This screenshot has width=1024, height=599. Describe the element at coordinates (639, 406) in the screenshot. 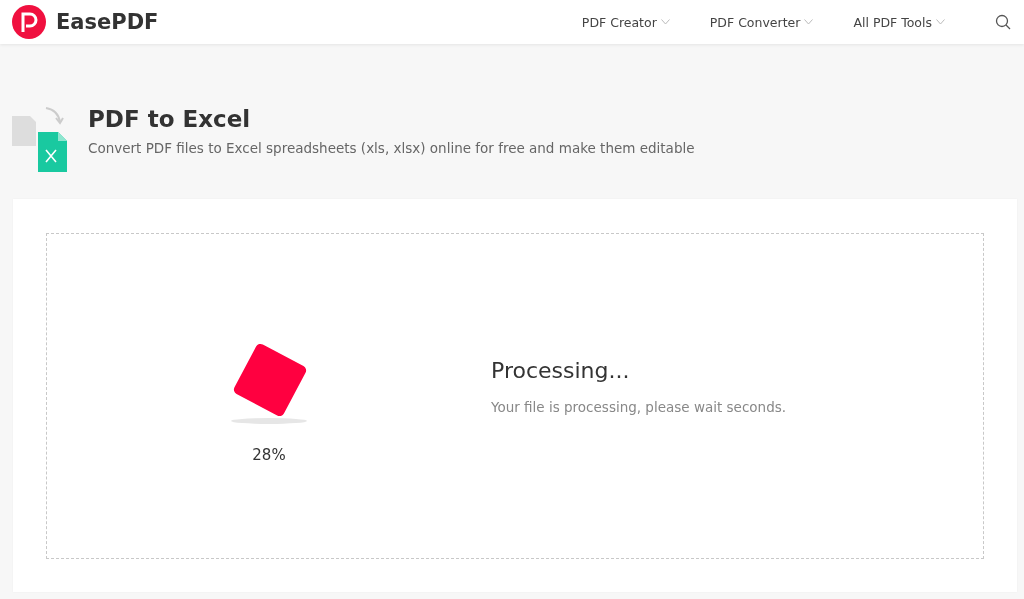

I see `status-message: Your file is processing, please wait seconds.` at that location.